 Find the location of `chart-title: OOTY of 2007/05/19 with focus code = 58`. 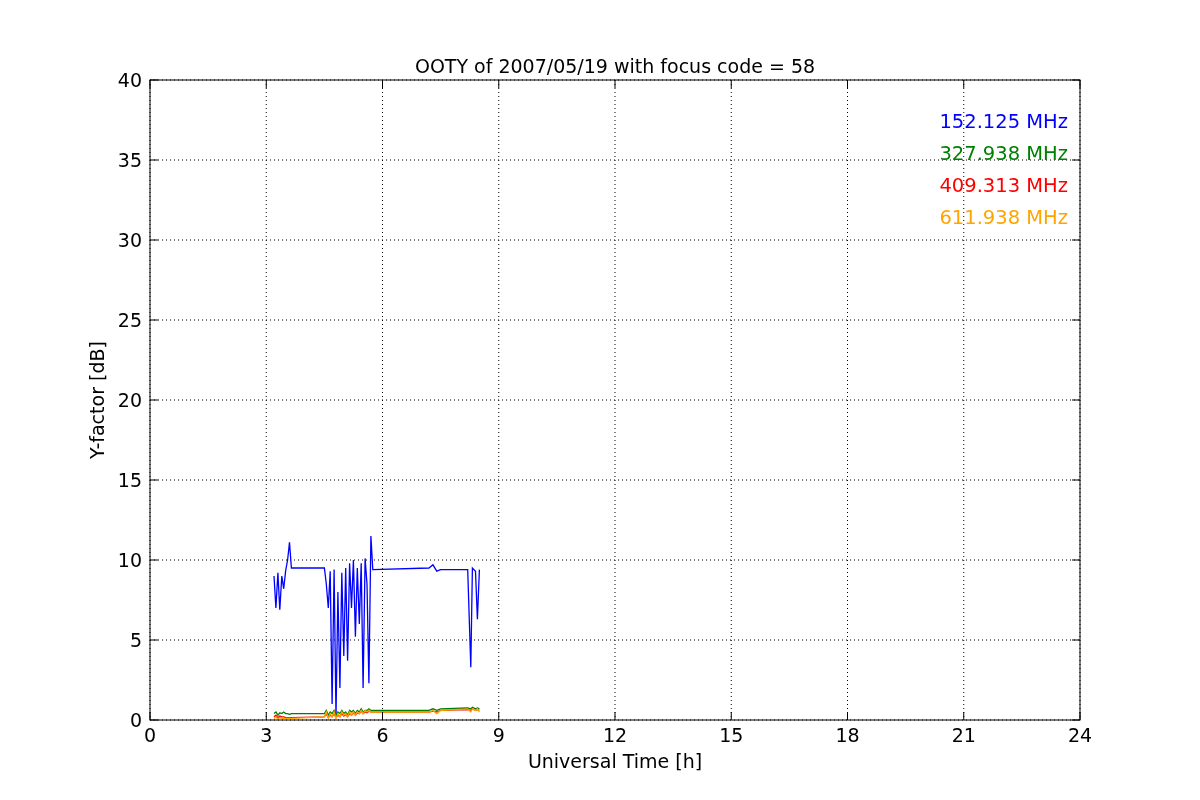

chart-title: OOTY of 2007/05/19 with focus code = 58 is located at coordinates (615, 66).